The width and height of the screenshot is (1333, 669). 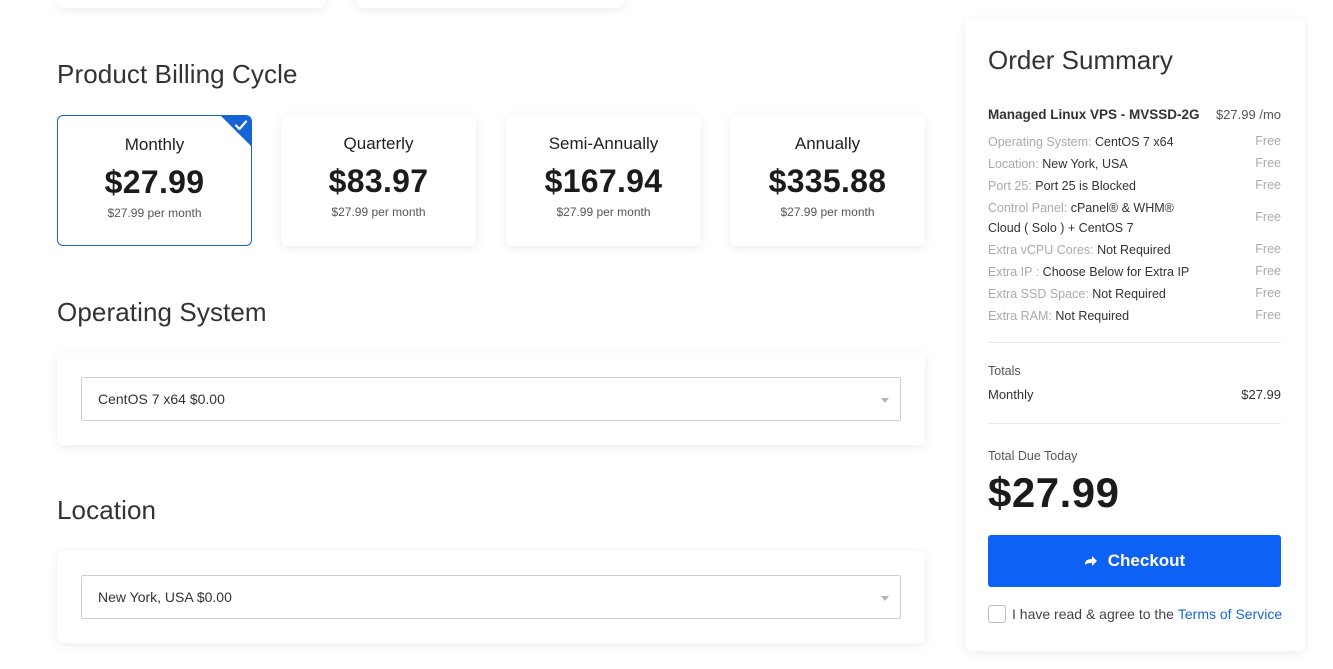 I want to click on option-value: Choose Below for Extra IP, so click(x=1116, y=272).